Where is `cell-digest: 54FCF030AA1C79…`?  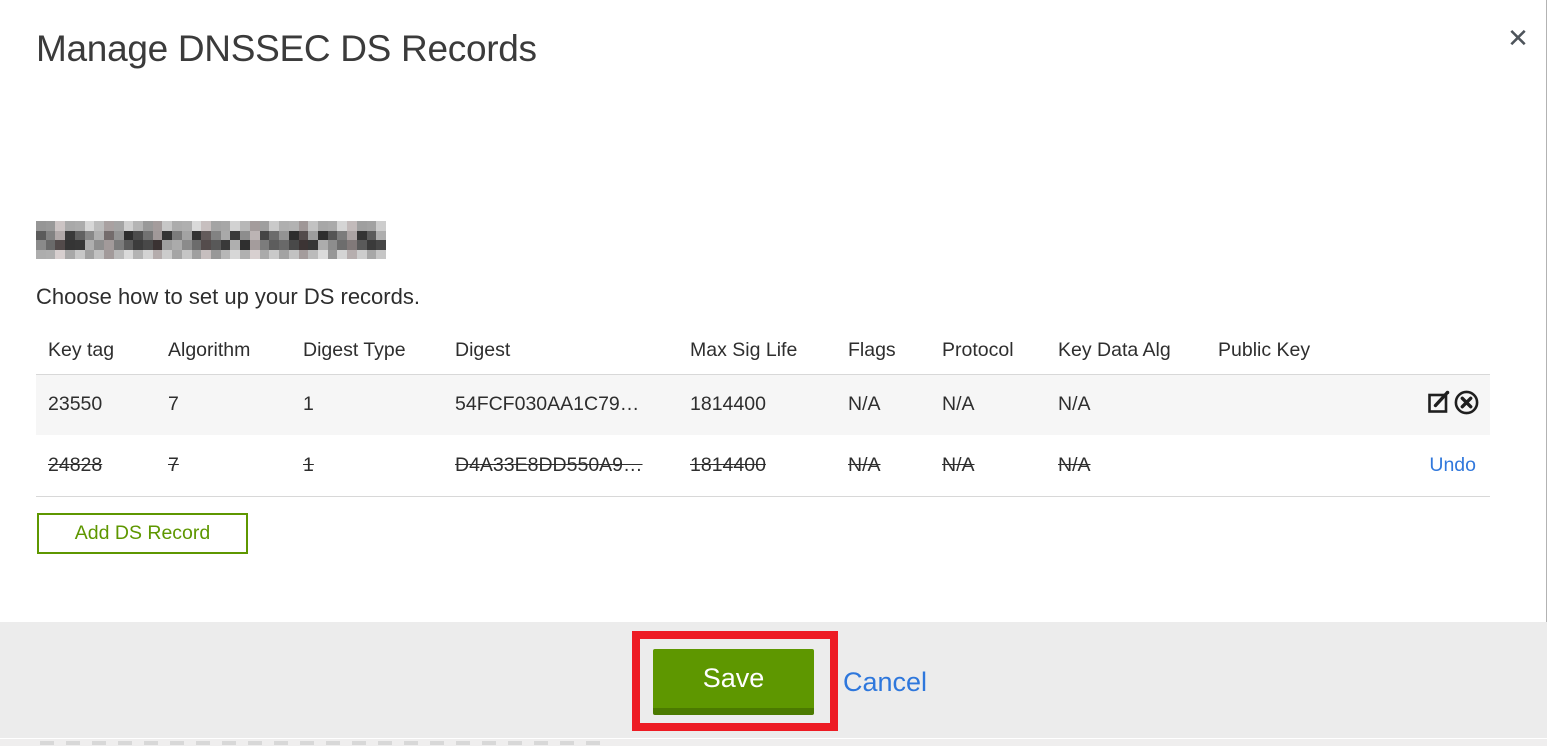
cell-digest: 54FCF030AA1C79… is located at coordinates (547, 404).